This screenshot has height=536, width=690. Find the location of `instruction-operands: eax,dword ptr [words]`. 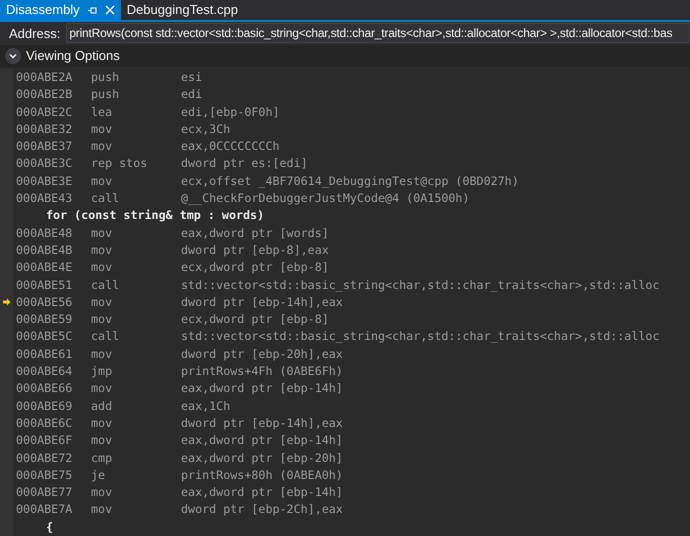

instruction-operands: eax,dword ptr [words] is located at coordinates (255, 233).